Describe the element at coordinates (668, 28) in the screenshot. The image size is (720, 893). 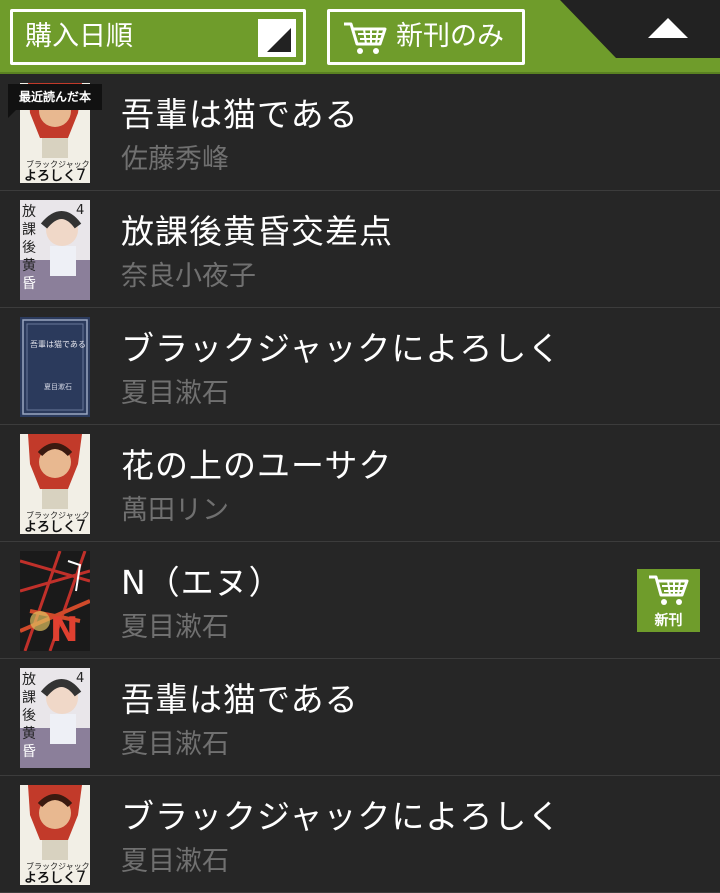
I see `arrow-up-icon` at that location.